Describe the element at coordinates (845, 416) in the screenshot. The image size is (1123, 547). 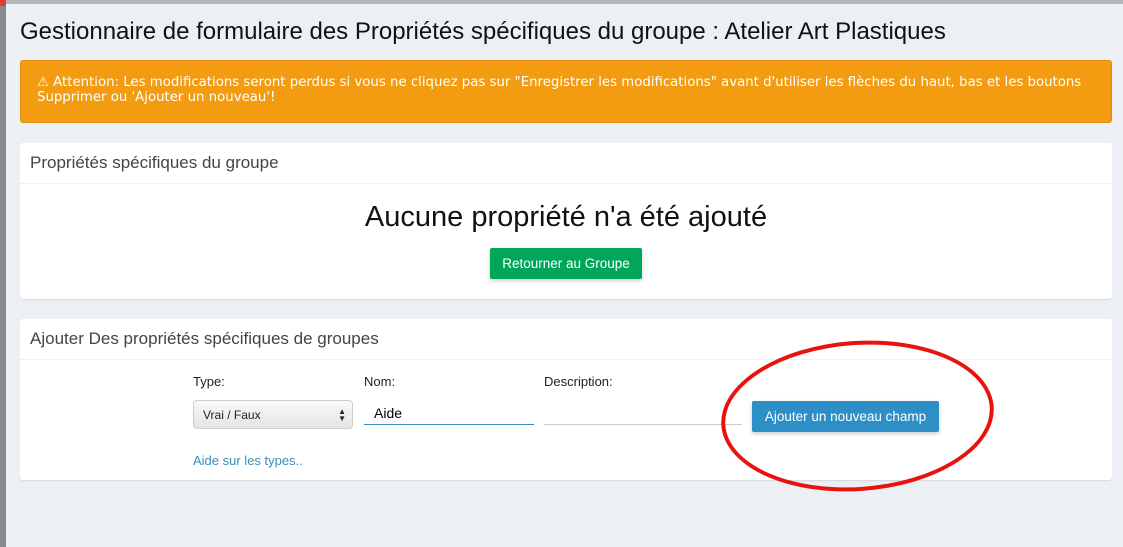
I see `add-new-field-button: Ajouter un nouveau champ` at that location.